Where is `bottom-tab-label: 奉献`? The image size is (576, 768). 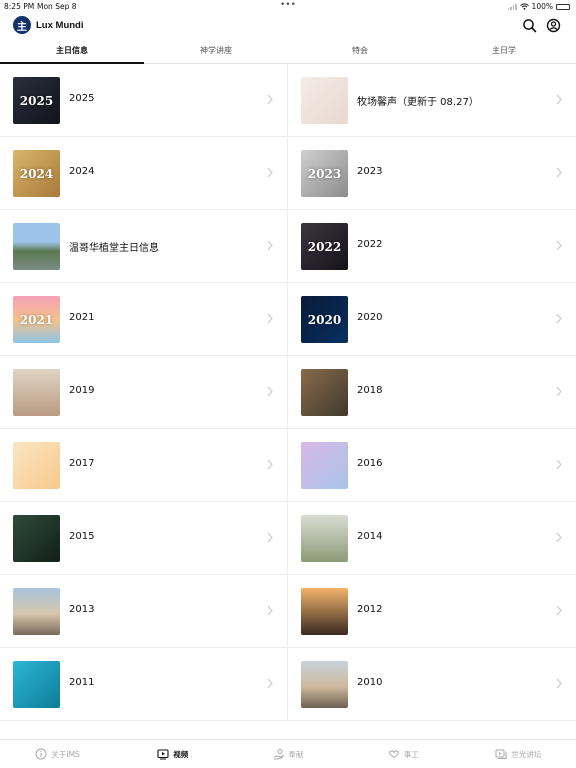
bottom-tab-label: 奉献 is located at coordinates (296, 754).